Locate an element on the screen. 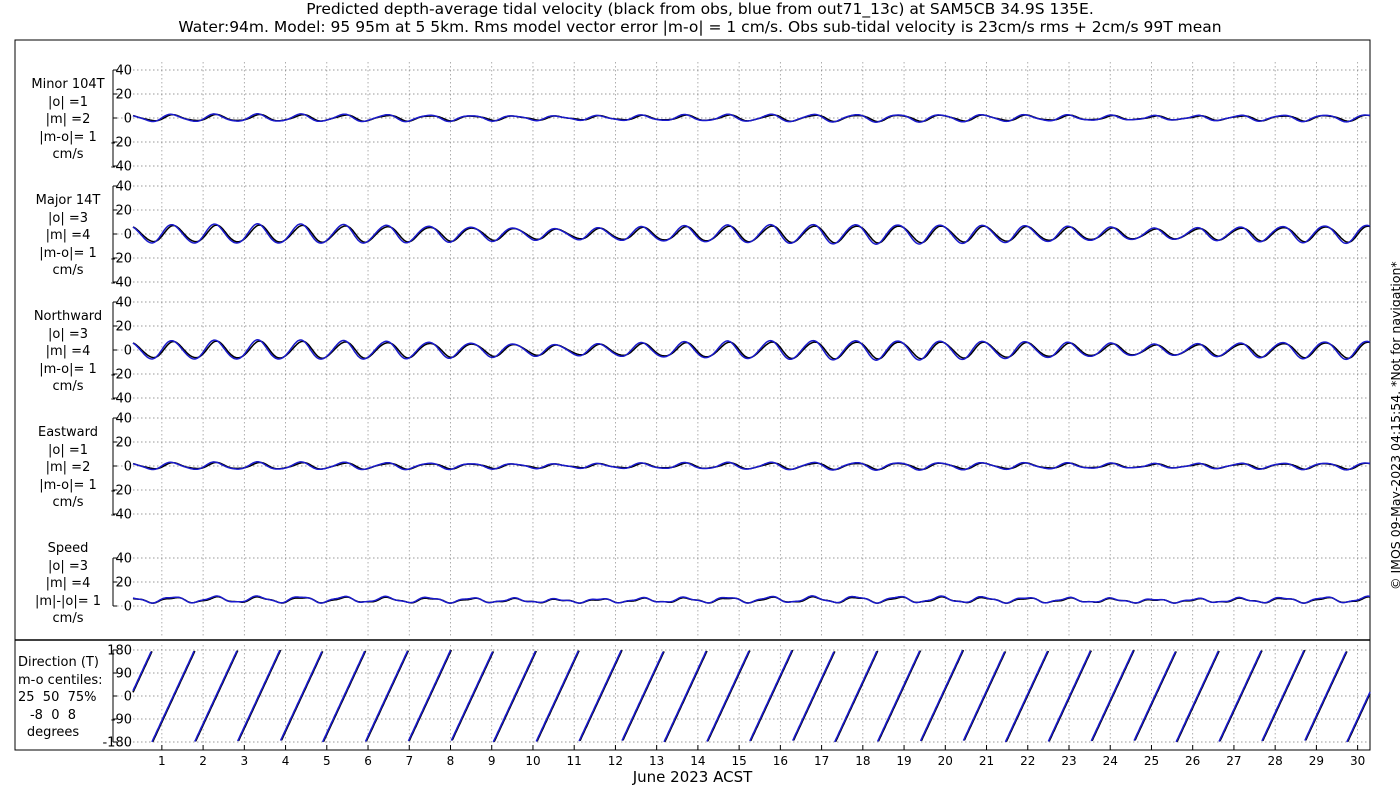 The height and width of the screenshot is (800, 1400). panel-label-line: Major 14T is located at coordinates (68, 200).